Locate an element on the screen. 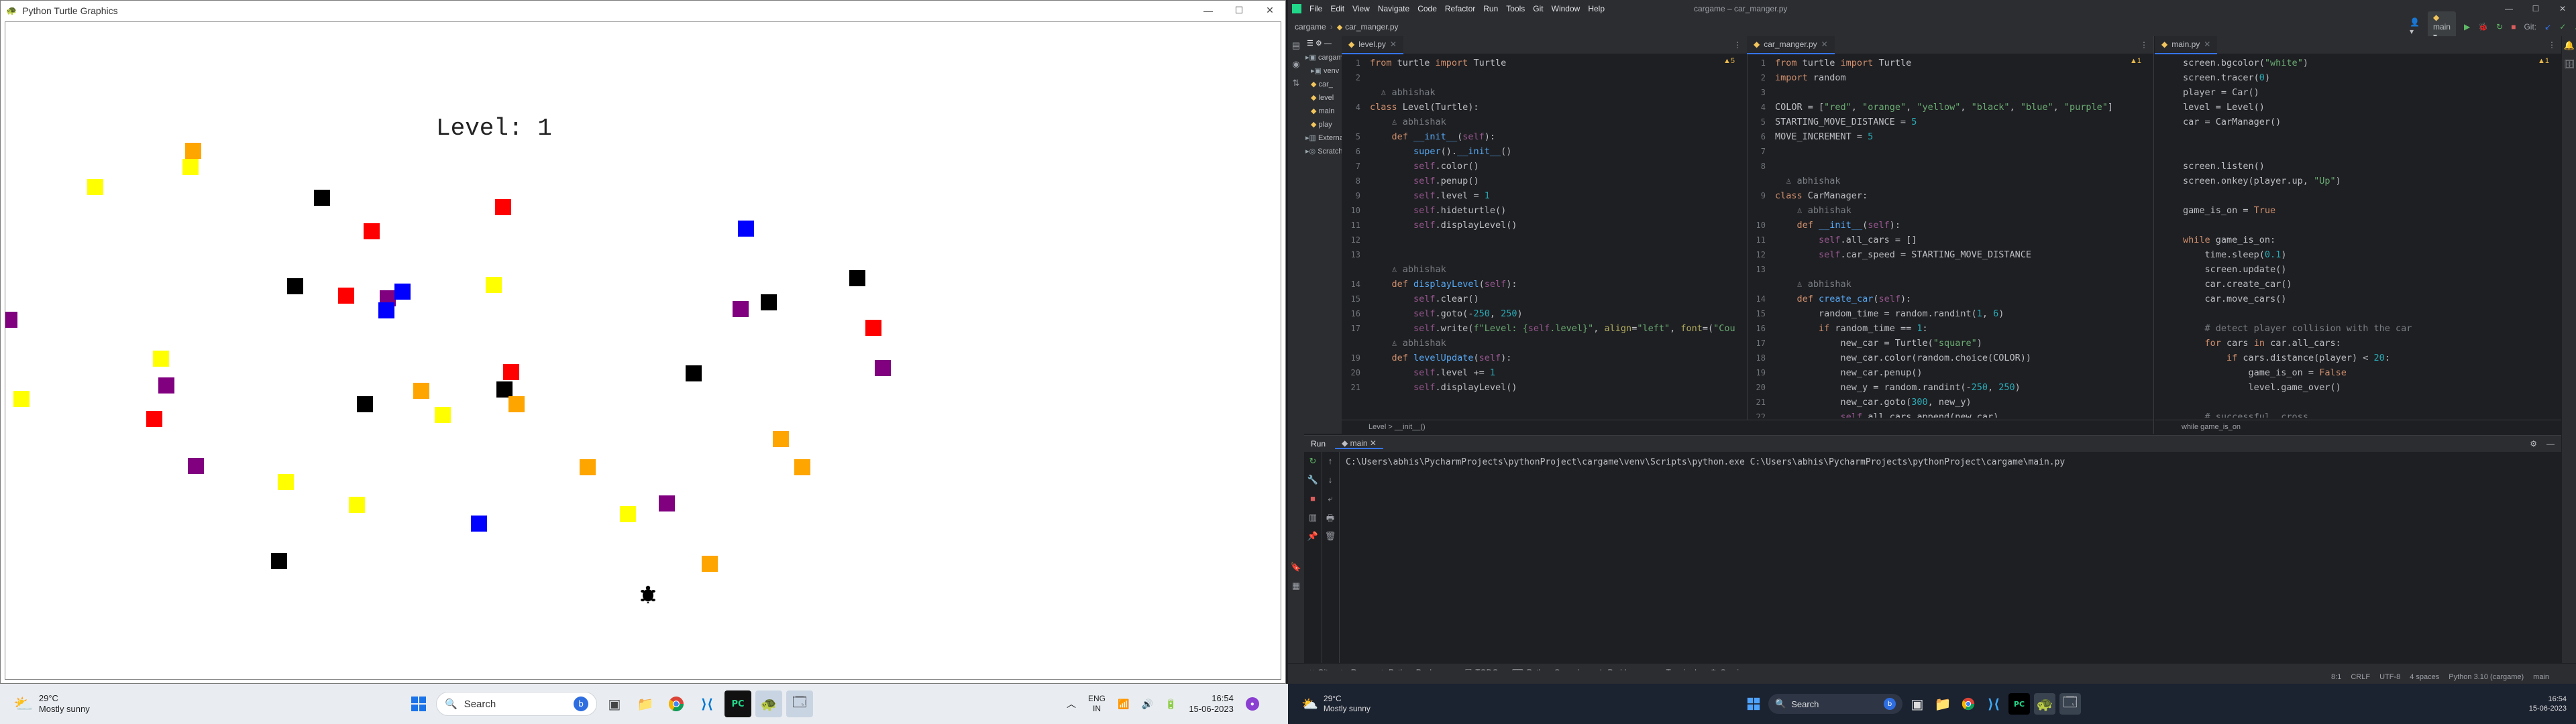 The image size is (2576, 724). menu-item-file: File is located at coordinates (1315, 8).